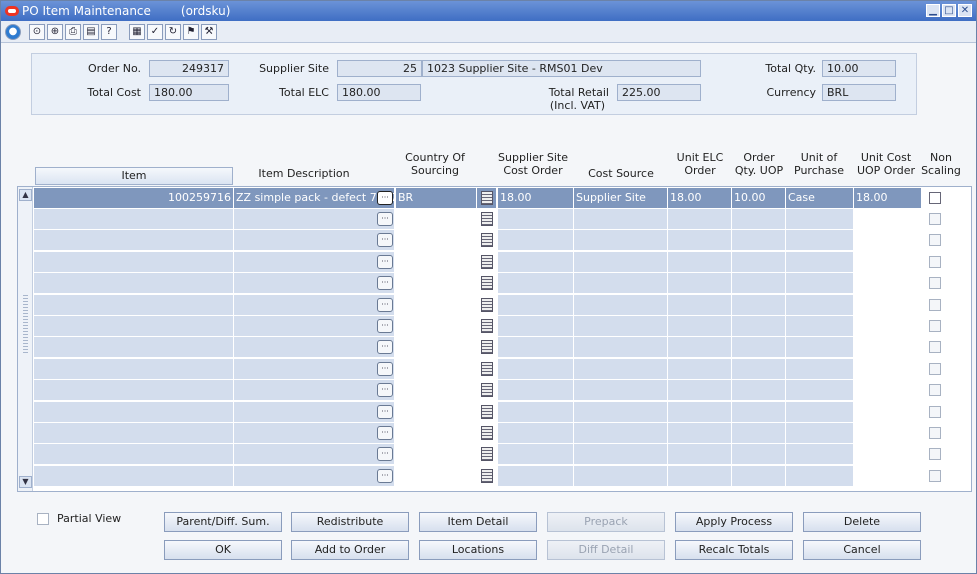 The height and width of the screenshot is (574, 977). Describe the element at coordinates (209, 31) in the screenshot. I see `tools-icon: ⚒` at that location.